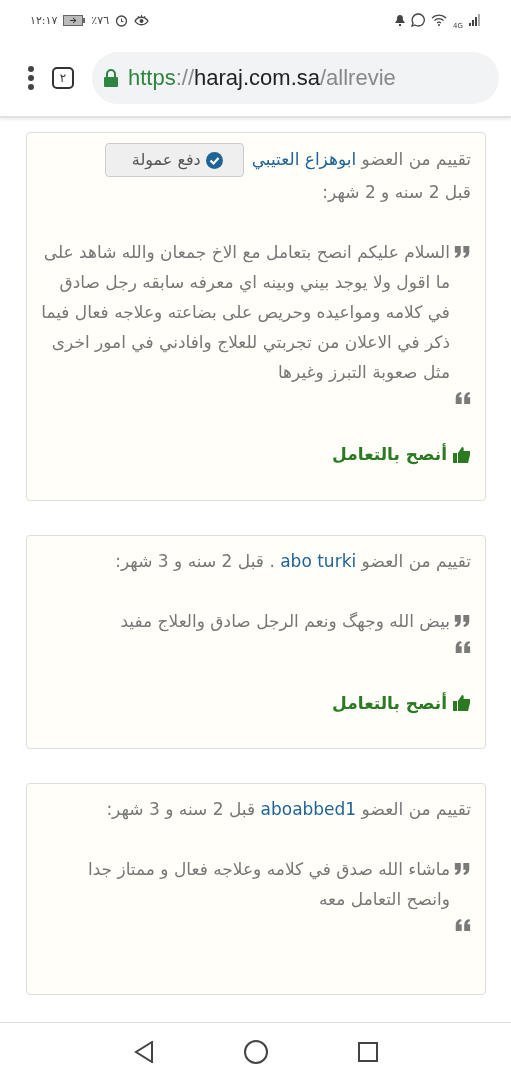  I want to click on review-date: . قبل 2 سنه و 3 شهر:, so click(195, 560).